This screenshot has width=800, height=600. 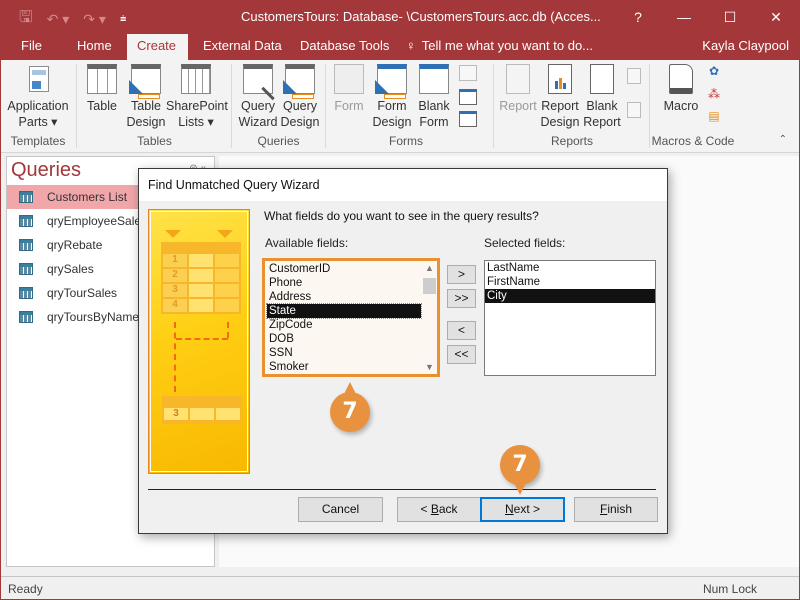 What do you see at coordinates (638, 17) in the screenshot?
I see `help-button: ?` at bounding box center [638, 17].